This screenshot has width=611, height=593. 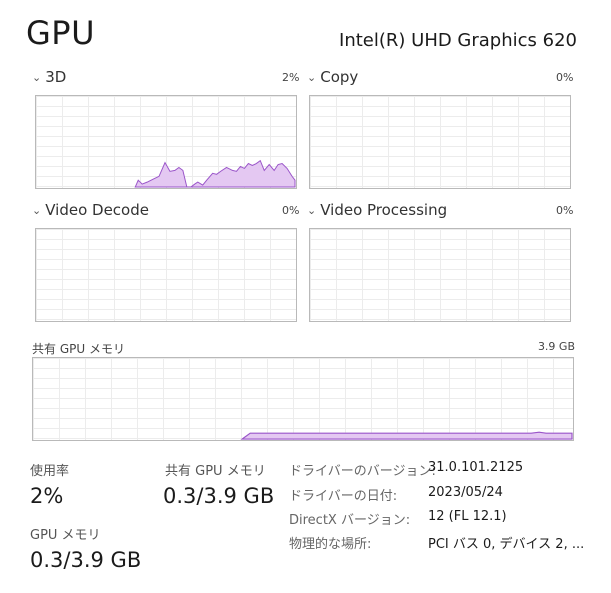 What do you see at coordinates (440, 142) in the screenshot?
I see `engine-copy-graph` at bounding box center [440, 142].